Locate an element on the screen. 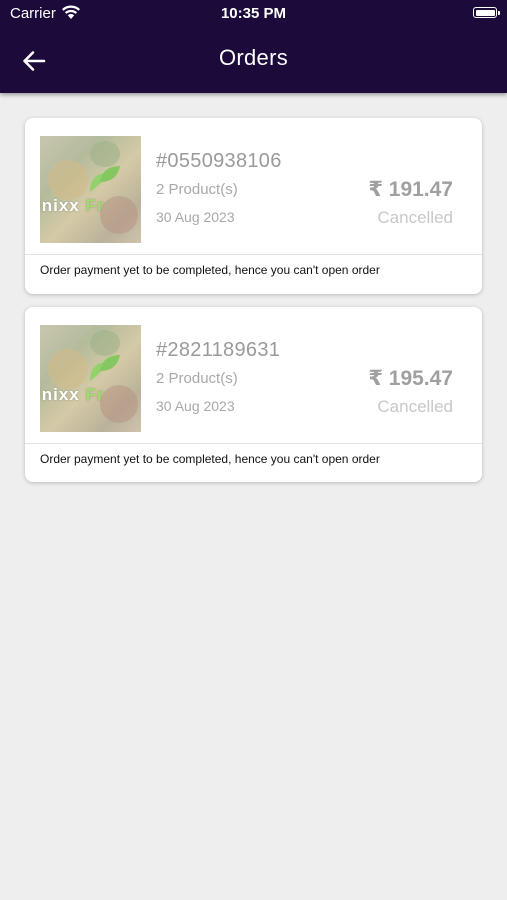 The image size is (507, 900). clock: 10:35 PM is located at coordinates (253, 13).